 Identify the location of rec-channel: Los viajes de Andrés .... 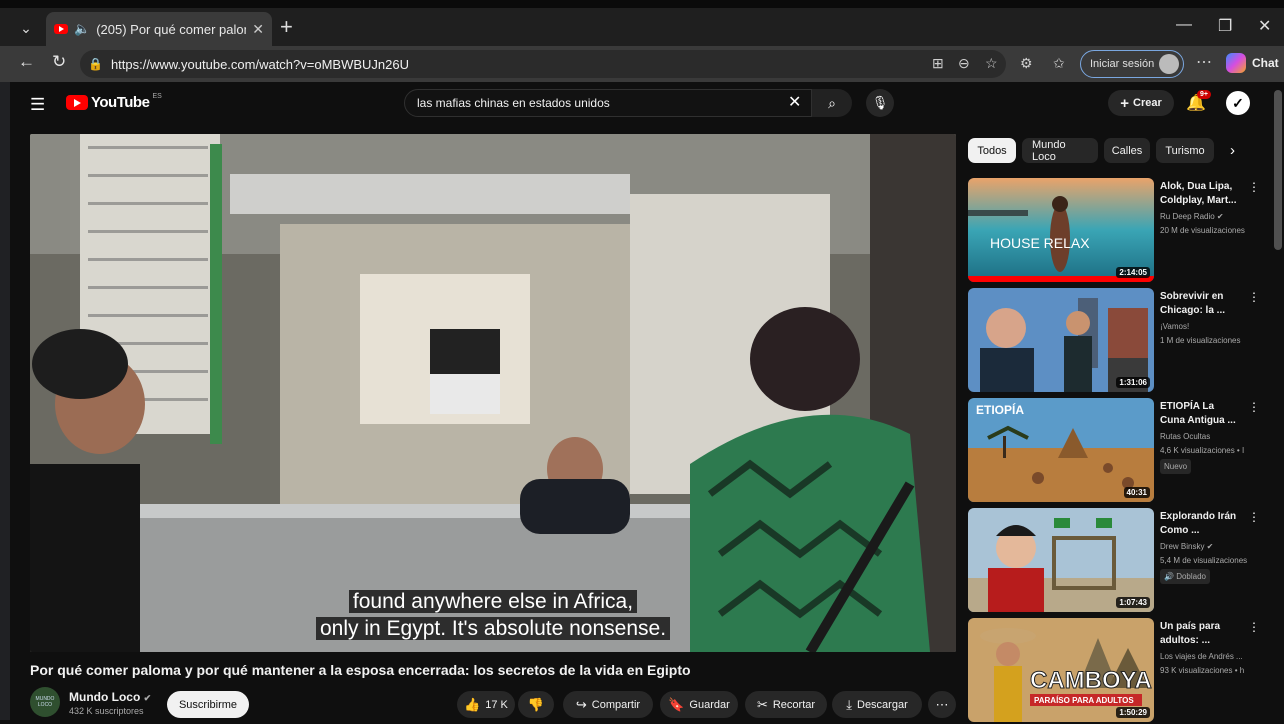
(1201, 656).